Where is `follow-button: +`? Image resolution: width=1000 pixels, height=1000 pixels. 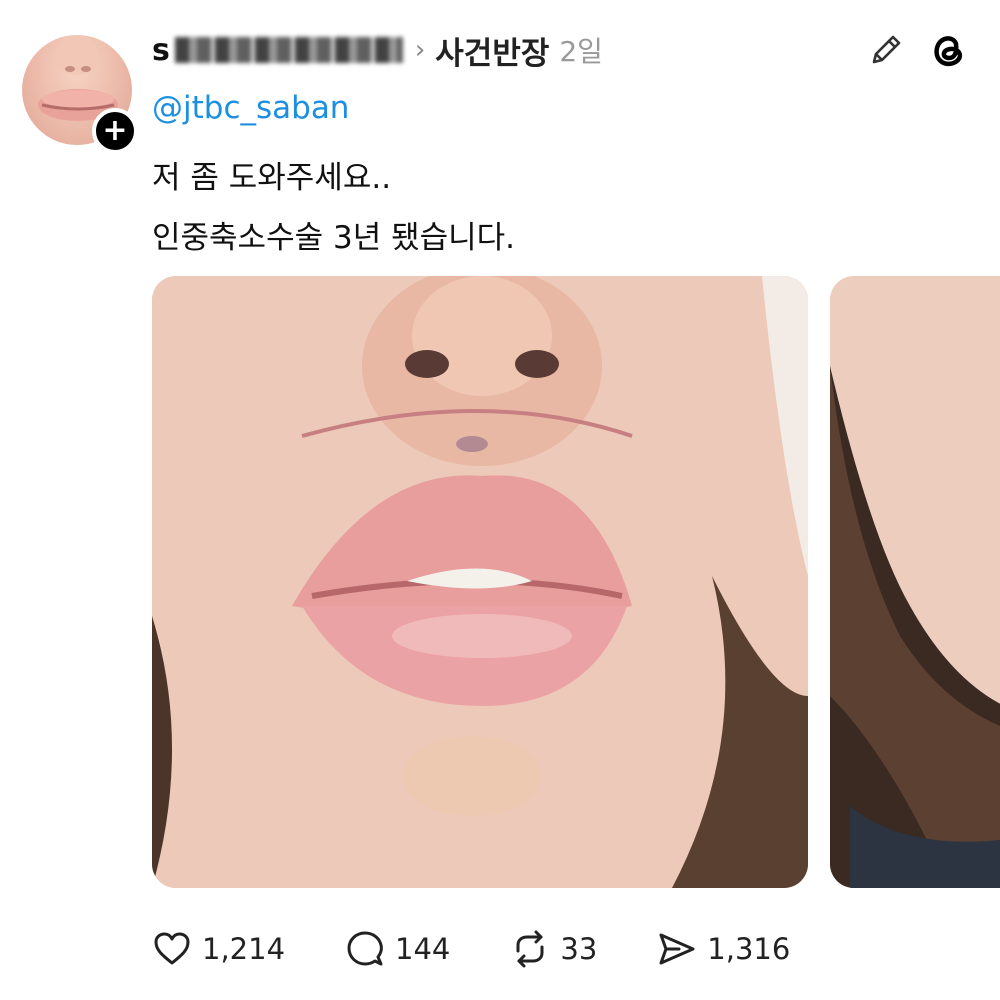 follow-button: + is located at coordinates (115, 131).